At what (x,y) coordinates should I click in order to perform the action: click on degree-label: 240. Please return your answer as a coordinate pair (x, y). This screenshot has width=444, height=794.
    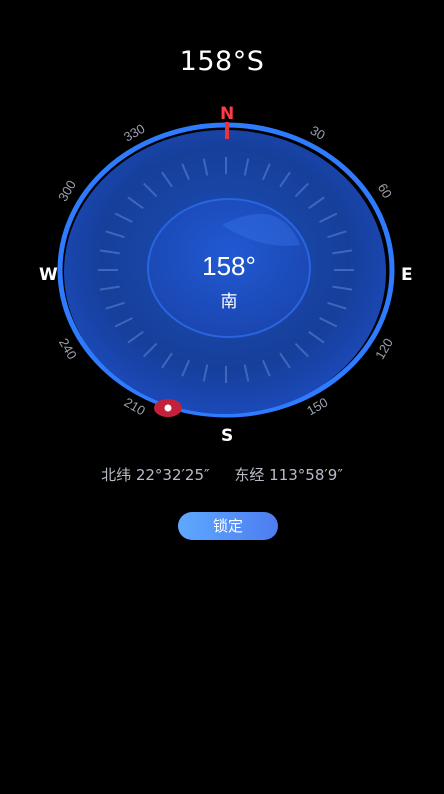
    Looking at the image, I should click on (68, 349).